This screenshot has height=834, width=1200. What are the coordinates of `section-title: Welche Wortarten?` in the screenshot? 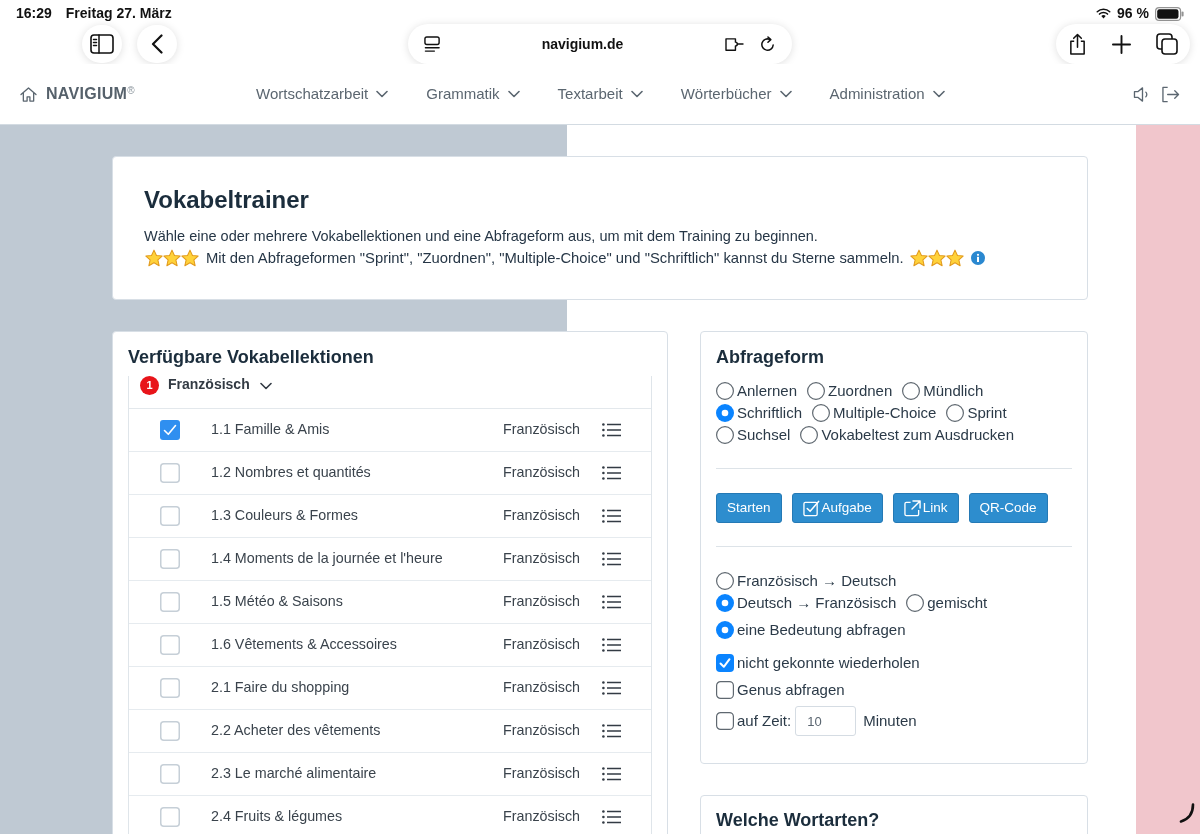 It's located at (798, 820).